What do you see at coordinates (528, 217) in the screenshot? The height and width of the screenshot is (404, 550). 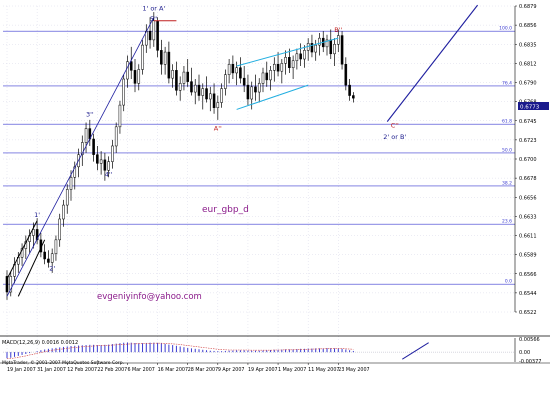 I see `price-tick-label: 0.6633` at bounding box center [528, 217].